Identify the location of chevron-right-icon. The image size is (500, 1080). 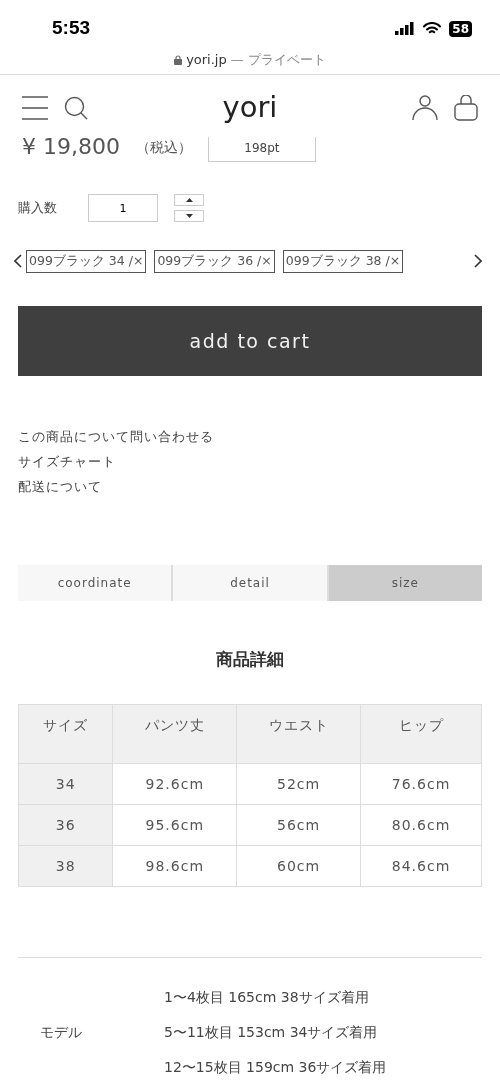
(478, 261).